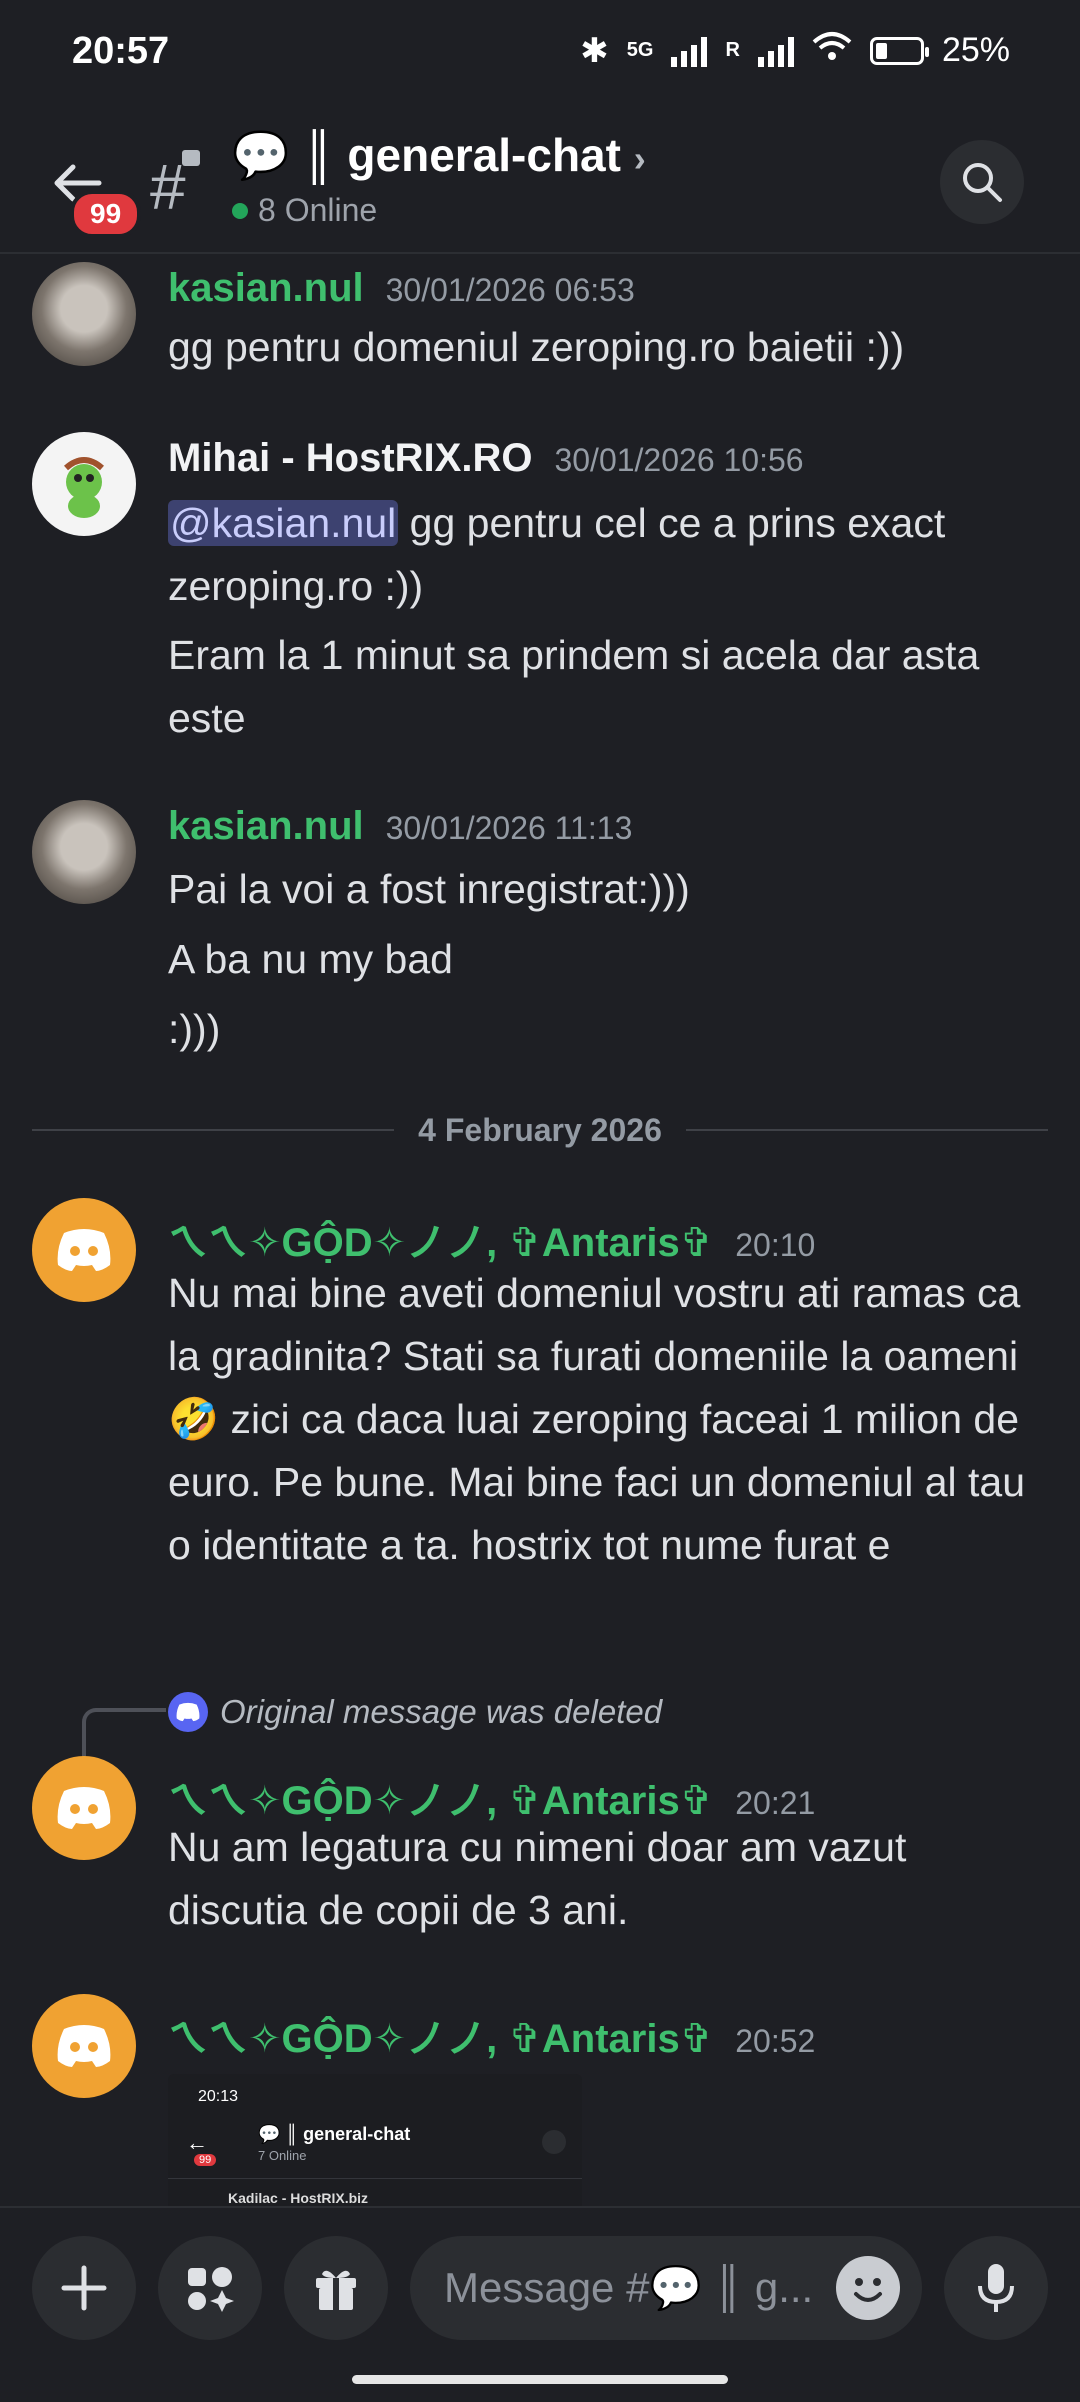  I want to click on message-header: ㄟㄟ✧GỘD✧ノノ, ✞Antaris✞ 20:10, so click(491, 1239).